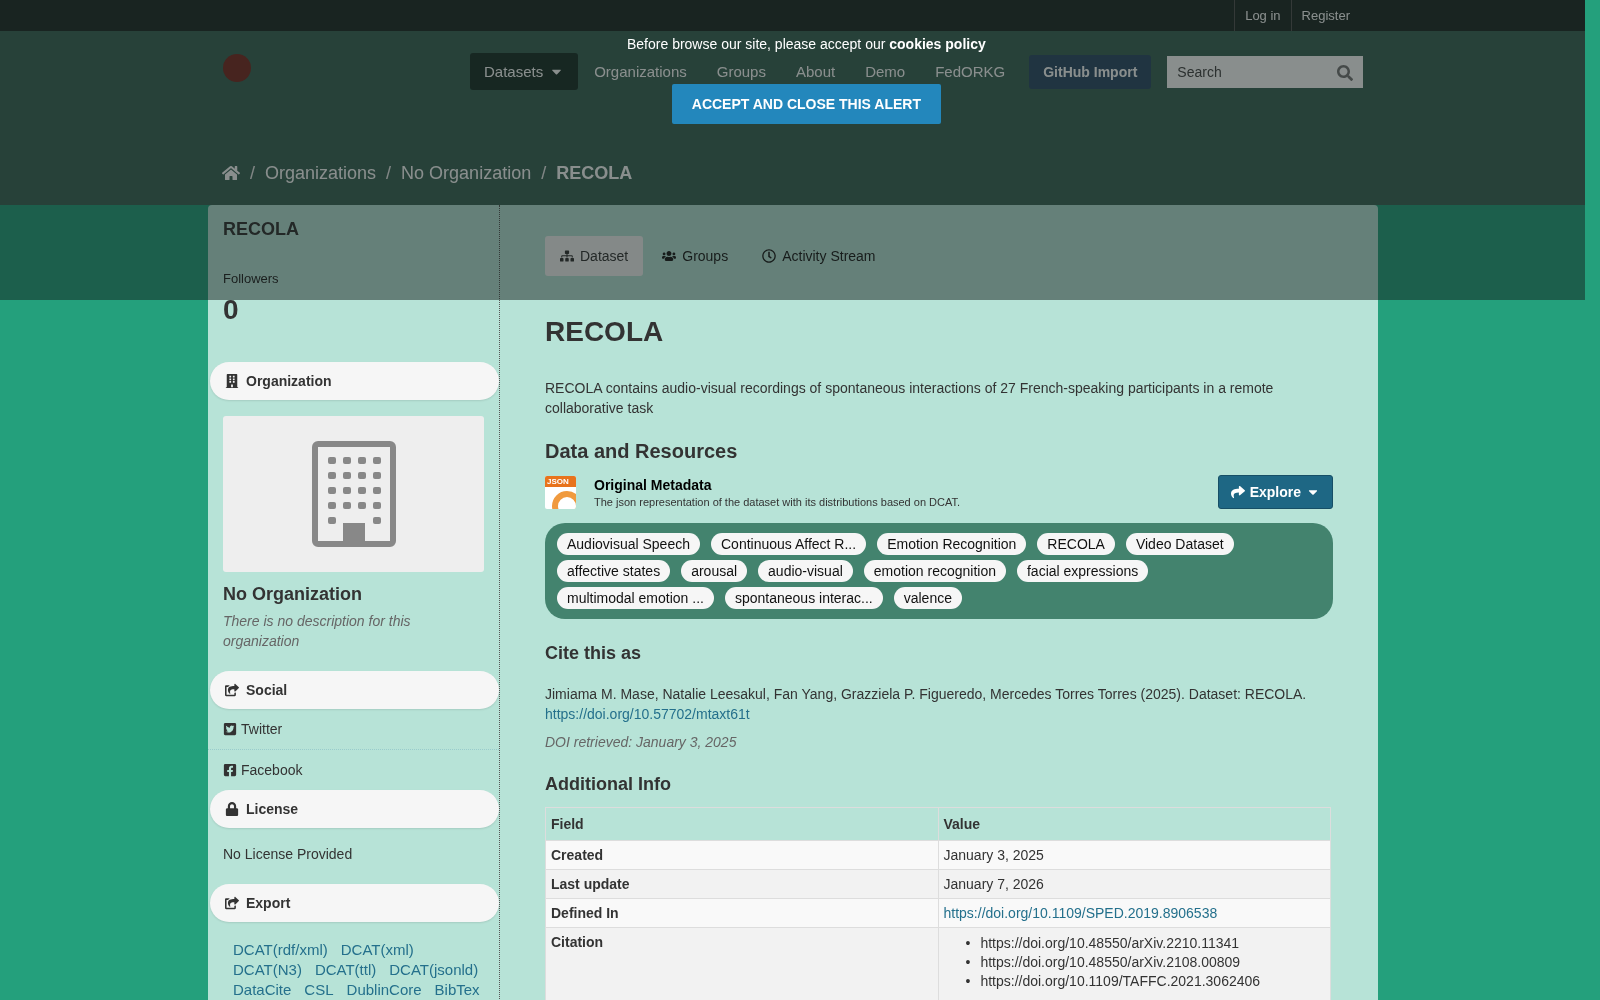 The width and height of the screenshot is (1600, 1000). Describe the element at coordinates (769, 256) in the screenshot. I see `clock-icon` at that location.